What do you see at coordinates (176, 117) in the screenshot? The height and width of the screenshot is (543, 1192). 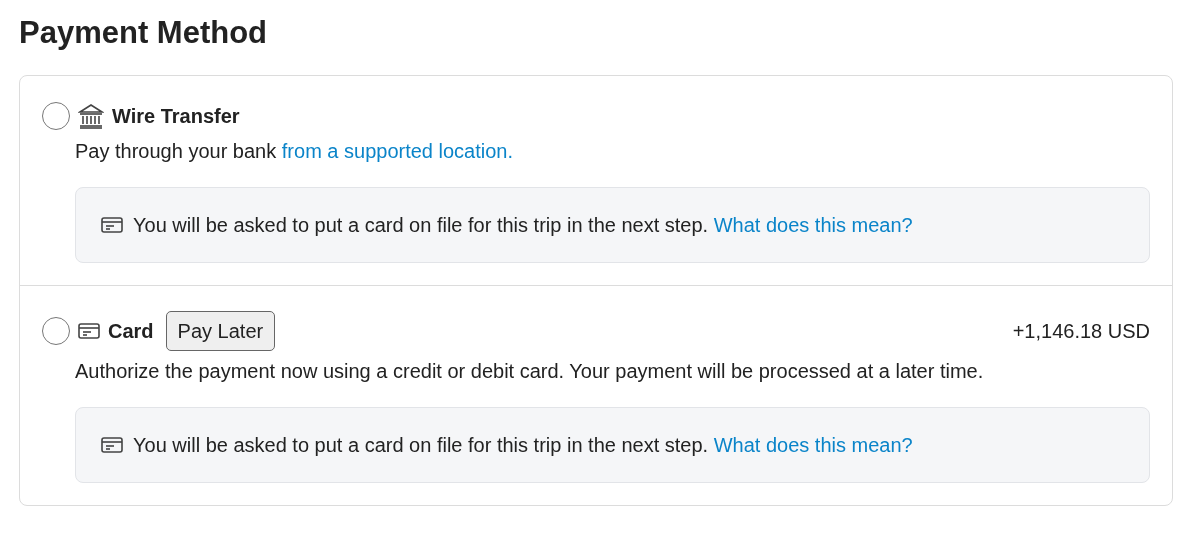 I see `option-label: Wire Transfer` at bounding box center [176, 117].